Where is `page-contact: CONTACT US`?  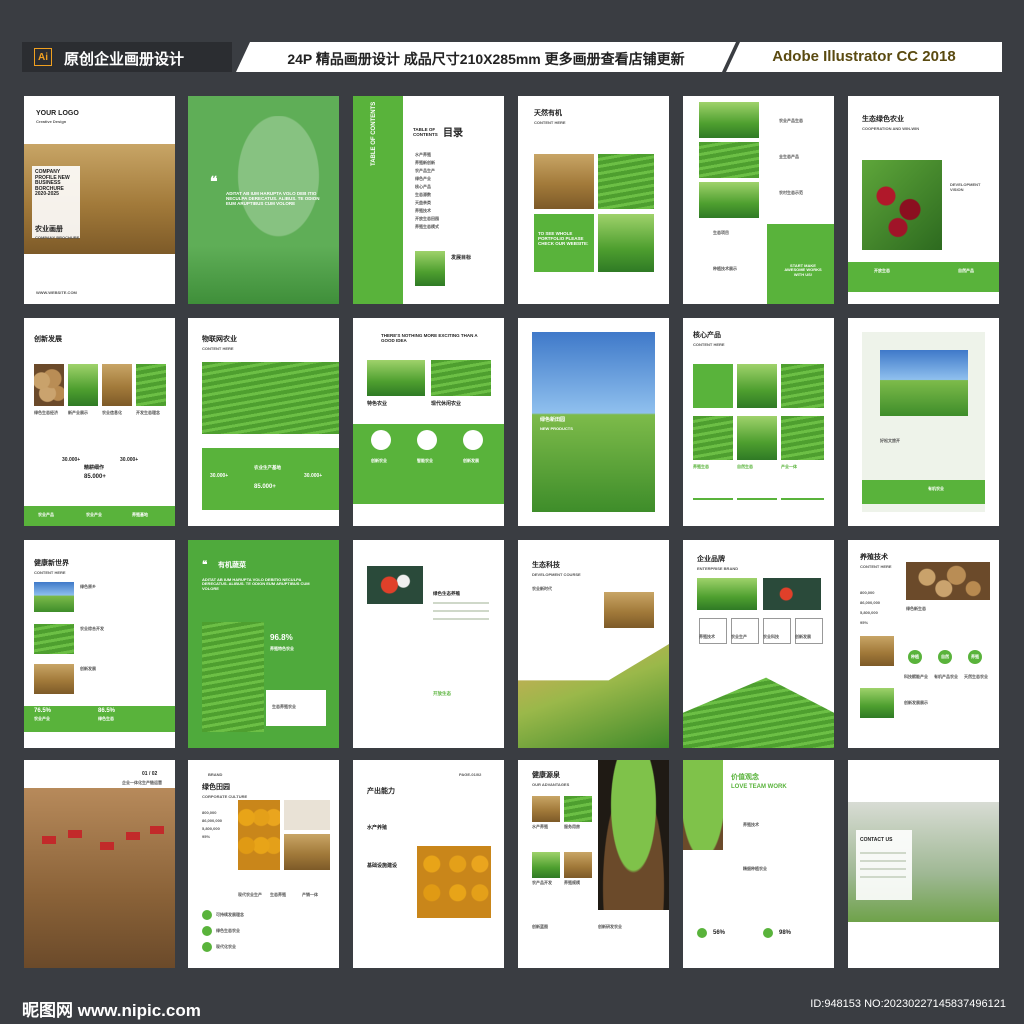
page-contact: CONTACT US is located at coordinates (923, 864).